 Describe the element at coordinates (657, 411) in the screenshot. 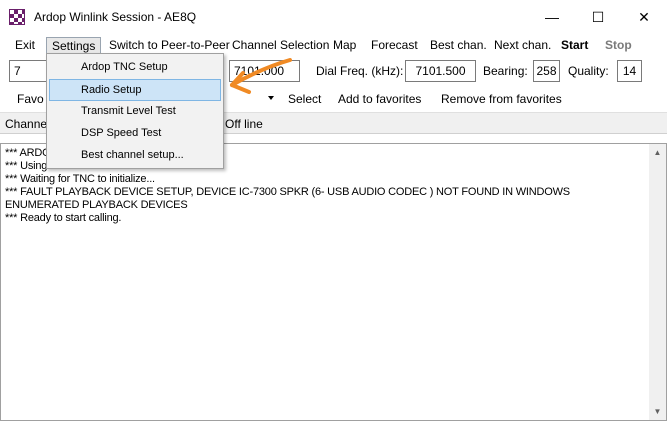

I see `scroll-down-arrow-icon: ▼` at that location.